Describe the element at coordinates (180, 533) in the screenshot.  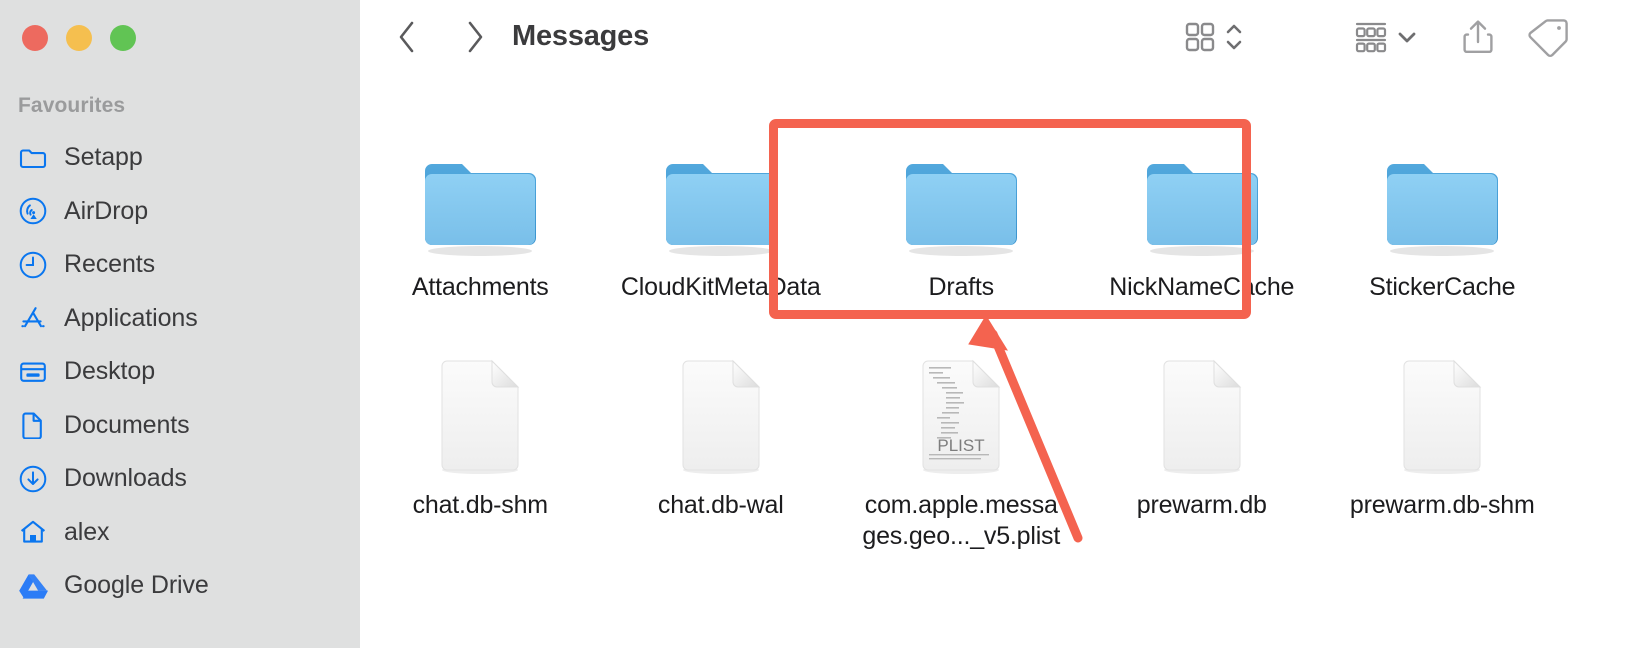
I see `sidebar-item-home: alex` at that location.